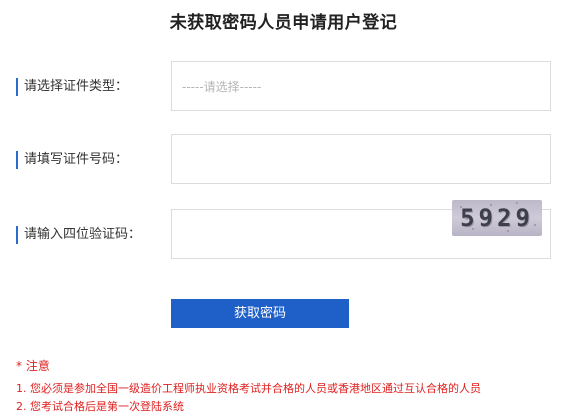 This screenshot has height=418, width=567. I want to click on captcha-image: 5929, so click(497, 218).